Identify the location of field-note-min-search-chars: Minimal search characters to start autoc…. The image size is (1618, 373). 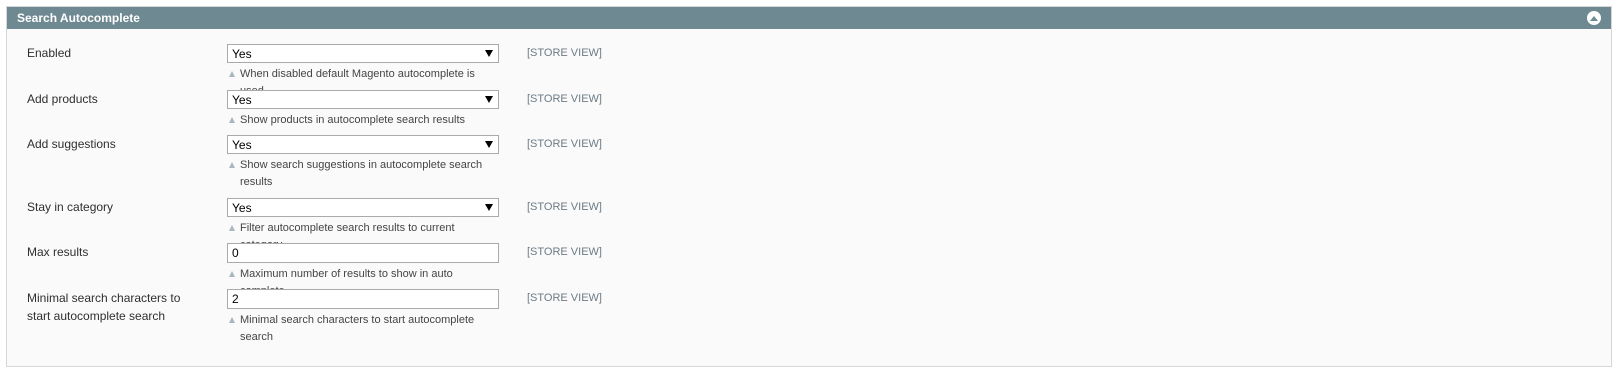
(363, 329).